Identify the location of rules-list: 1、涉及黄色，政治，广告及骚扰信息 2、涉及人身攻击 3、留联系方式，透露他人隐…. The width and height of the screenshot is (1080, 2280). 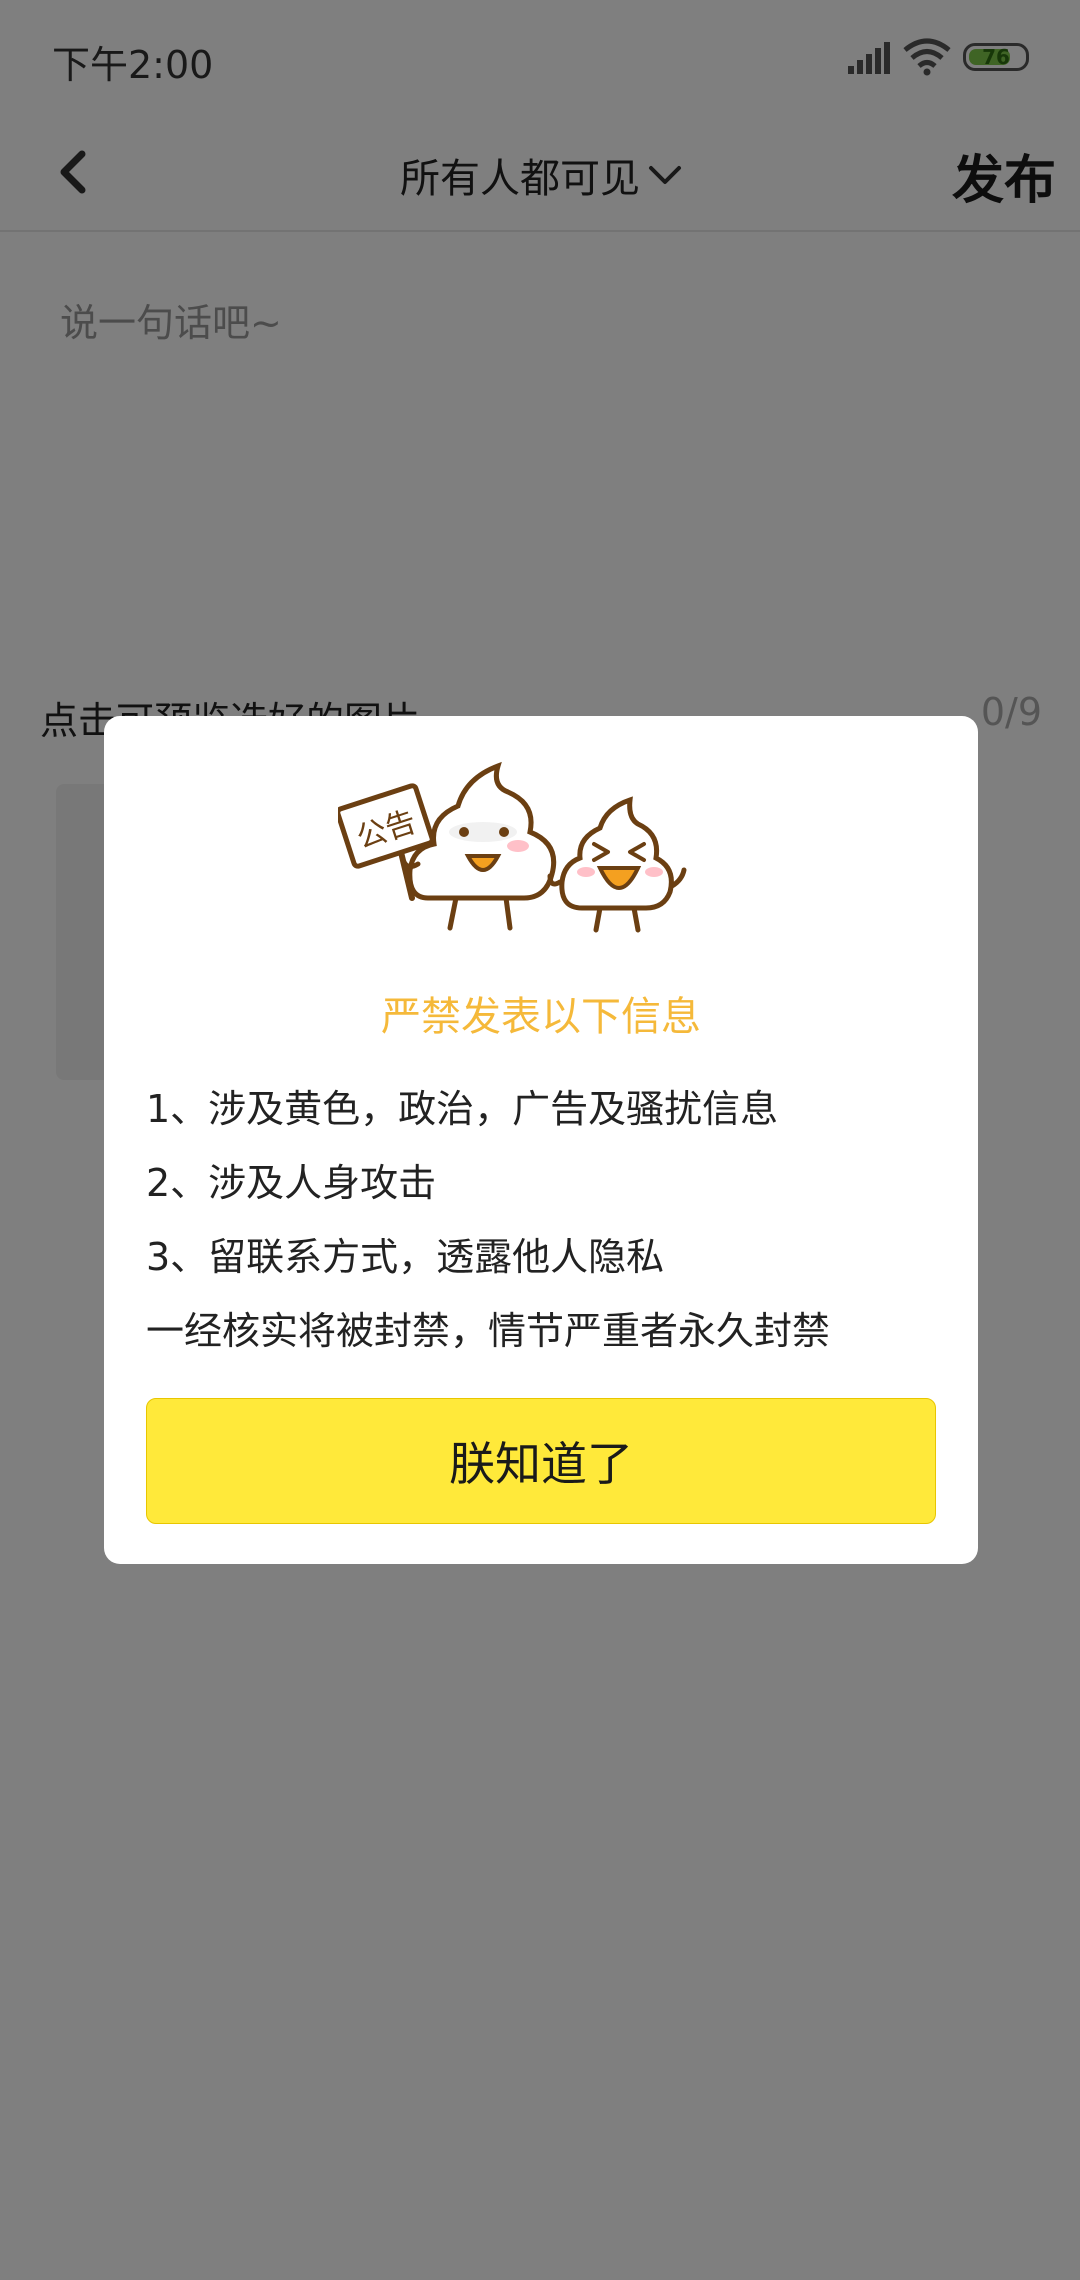
(546, 1228).